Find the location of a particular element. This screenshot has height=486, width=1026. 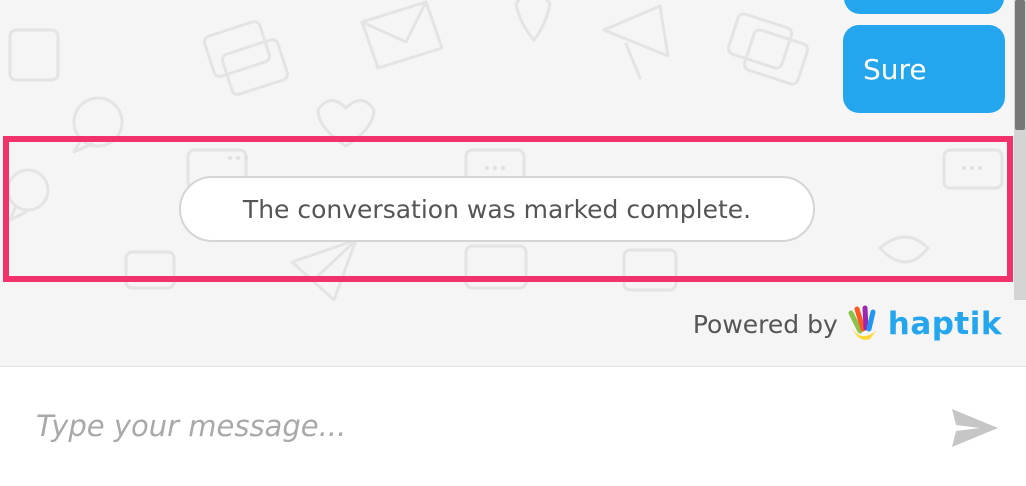

user-message-bubble: Sure is located at coordinates (924, 69).